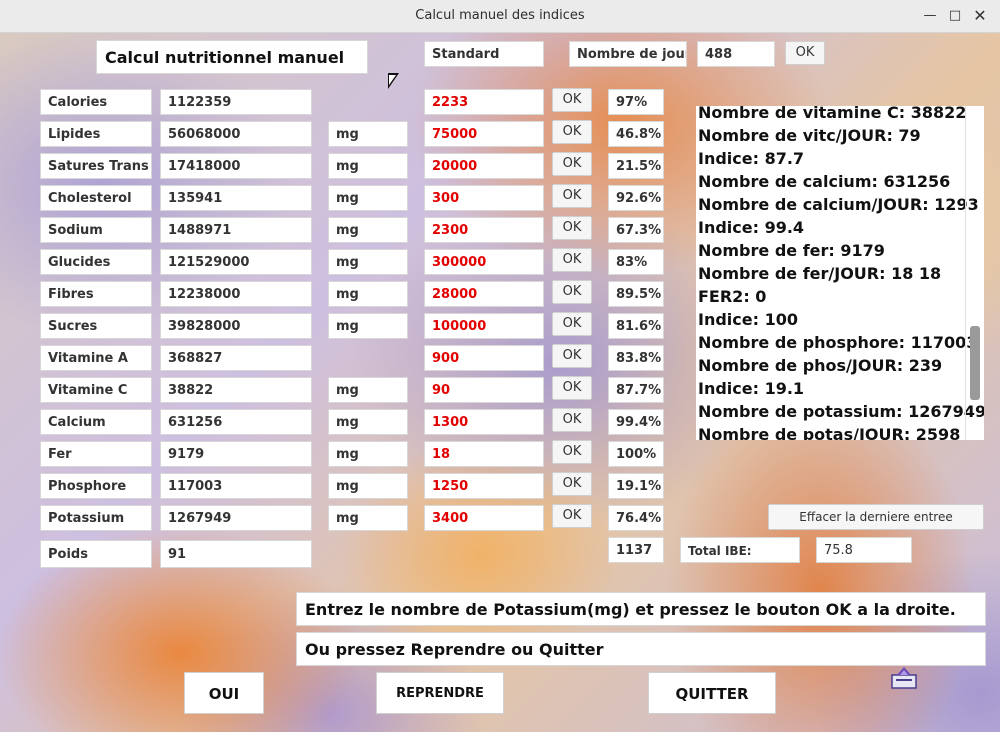 The width and height of the screenshot is (1000, 732). What do you see at coordinates (236, 422) in the screenshot?
I see `nutrient-input: 631256` at bounding box center [236, 422].